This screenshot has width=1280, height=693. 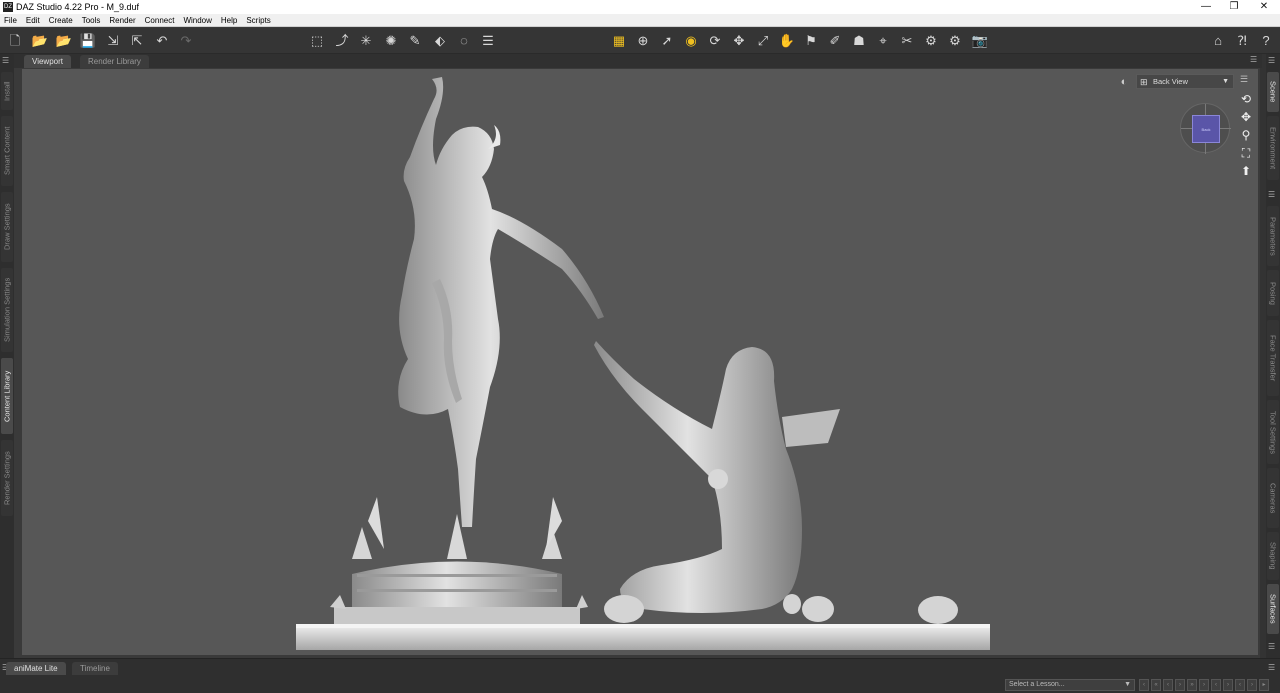 I want to click on menu-tools: Tools, so click(x=92, y=20).